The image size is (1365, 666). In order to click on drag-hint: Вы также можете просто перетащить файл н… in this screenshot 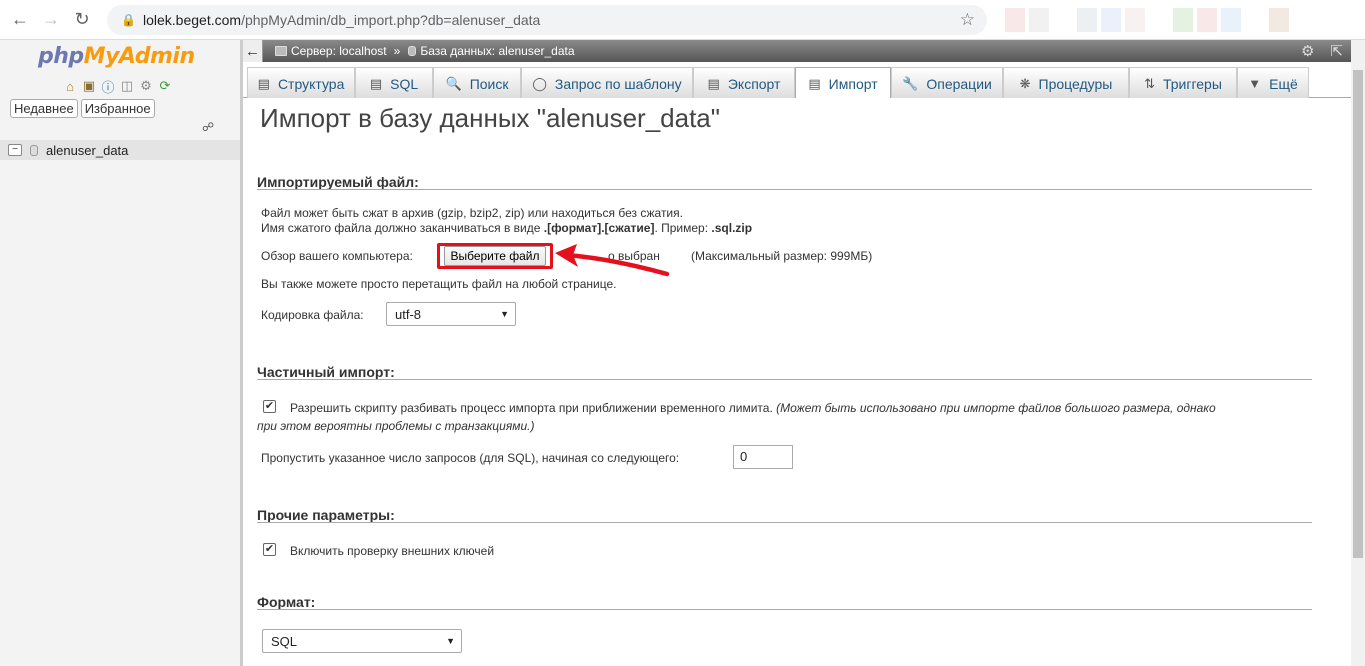, I will do `click(439, 284)`.